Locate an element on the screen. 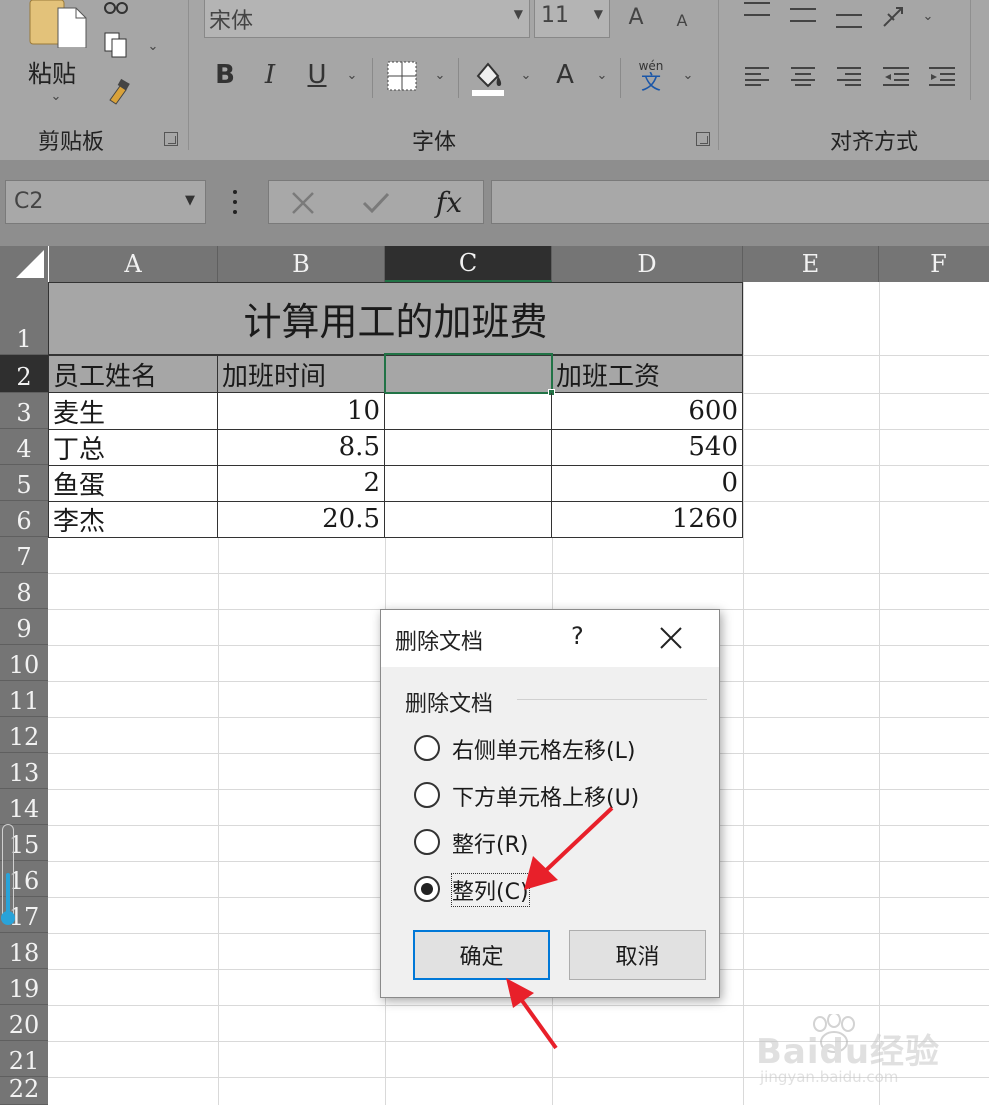 The width and height of the screenshot is (989, 1105). cancel-button: 取消 is located at coordinates (637, 955).